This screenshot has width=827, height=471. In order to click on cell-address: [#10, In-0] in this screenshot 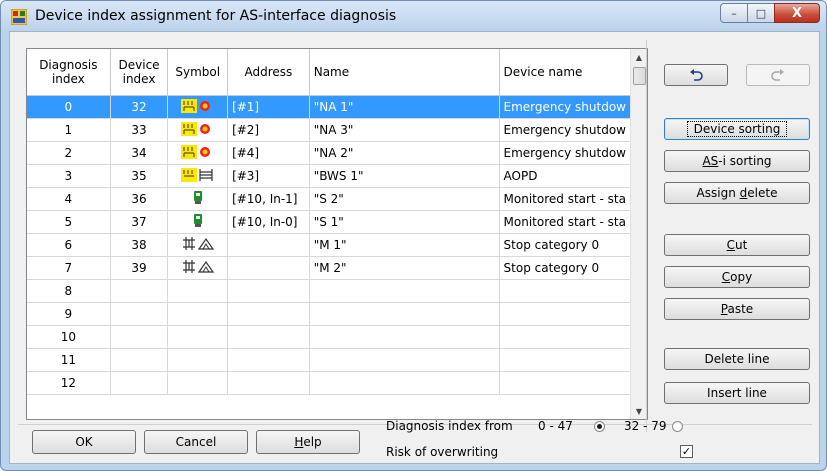, I will do `click(268, 222)`.